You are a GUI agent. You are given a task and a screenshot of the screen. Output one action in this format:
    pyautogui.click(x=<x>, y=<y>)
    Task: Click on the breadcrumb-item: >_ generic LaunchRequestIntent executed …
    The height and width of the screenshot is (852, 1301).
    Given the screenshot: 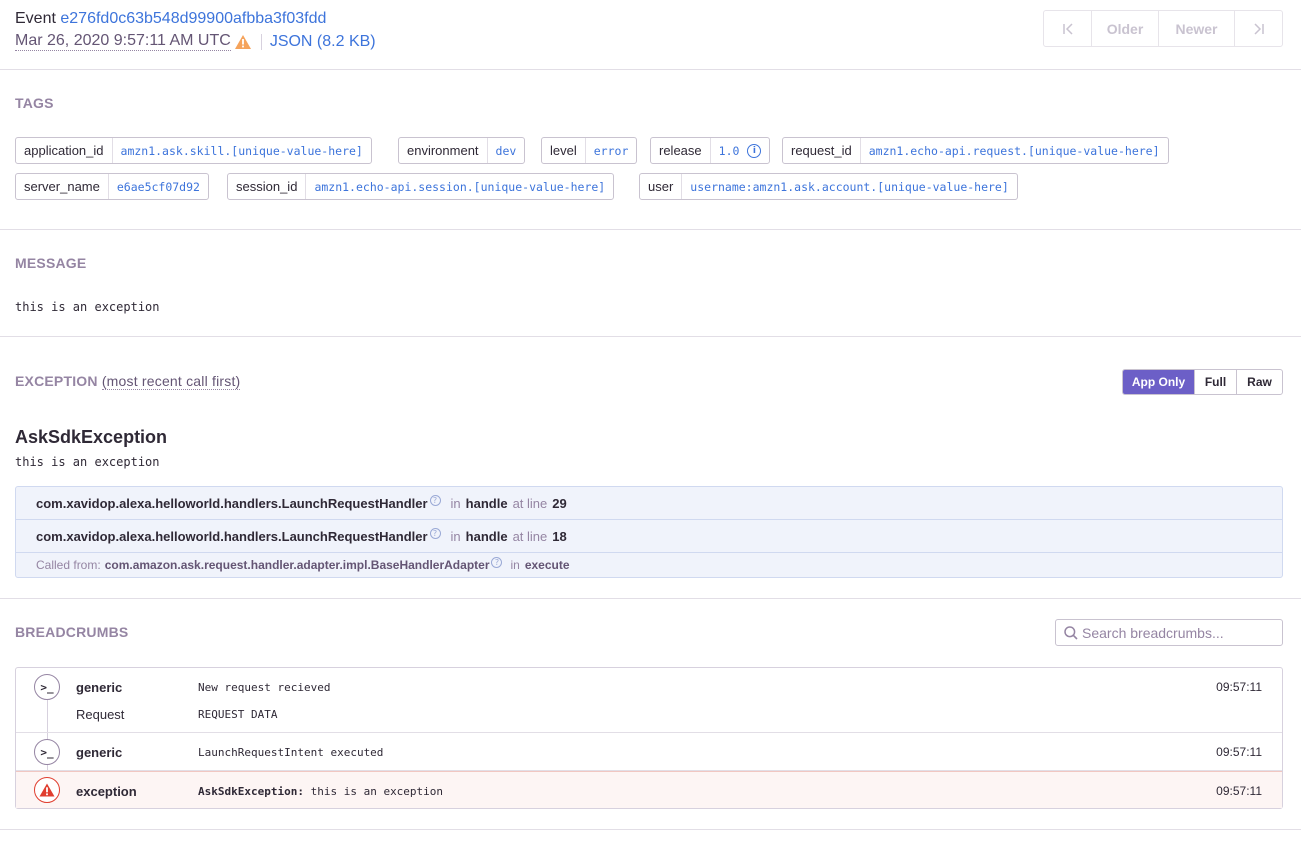 What is the action you would take?
    pyautogui.click(x=649, y=752)
    